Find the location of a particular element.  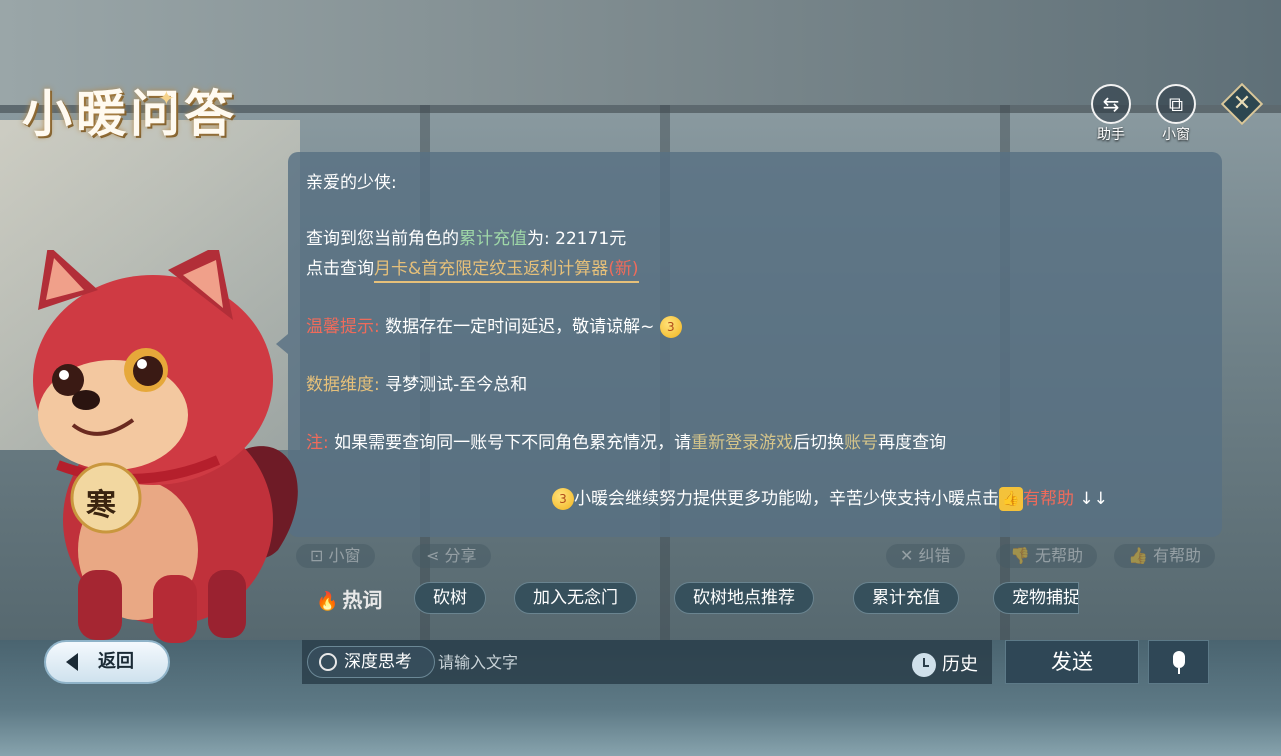

mascot-tag-text: 寒 is located at coordinates (101, 505).